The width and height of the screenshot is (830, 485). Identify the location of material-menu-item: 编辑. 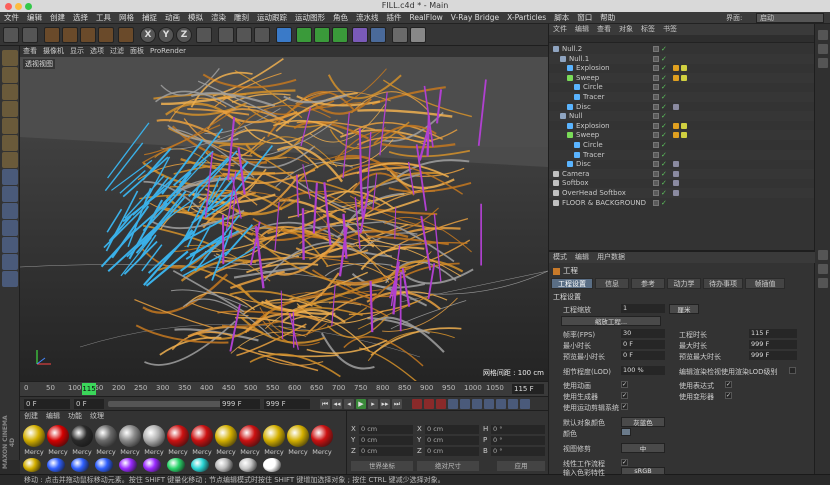
(53, 416).